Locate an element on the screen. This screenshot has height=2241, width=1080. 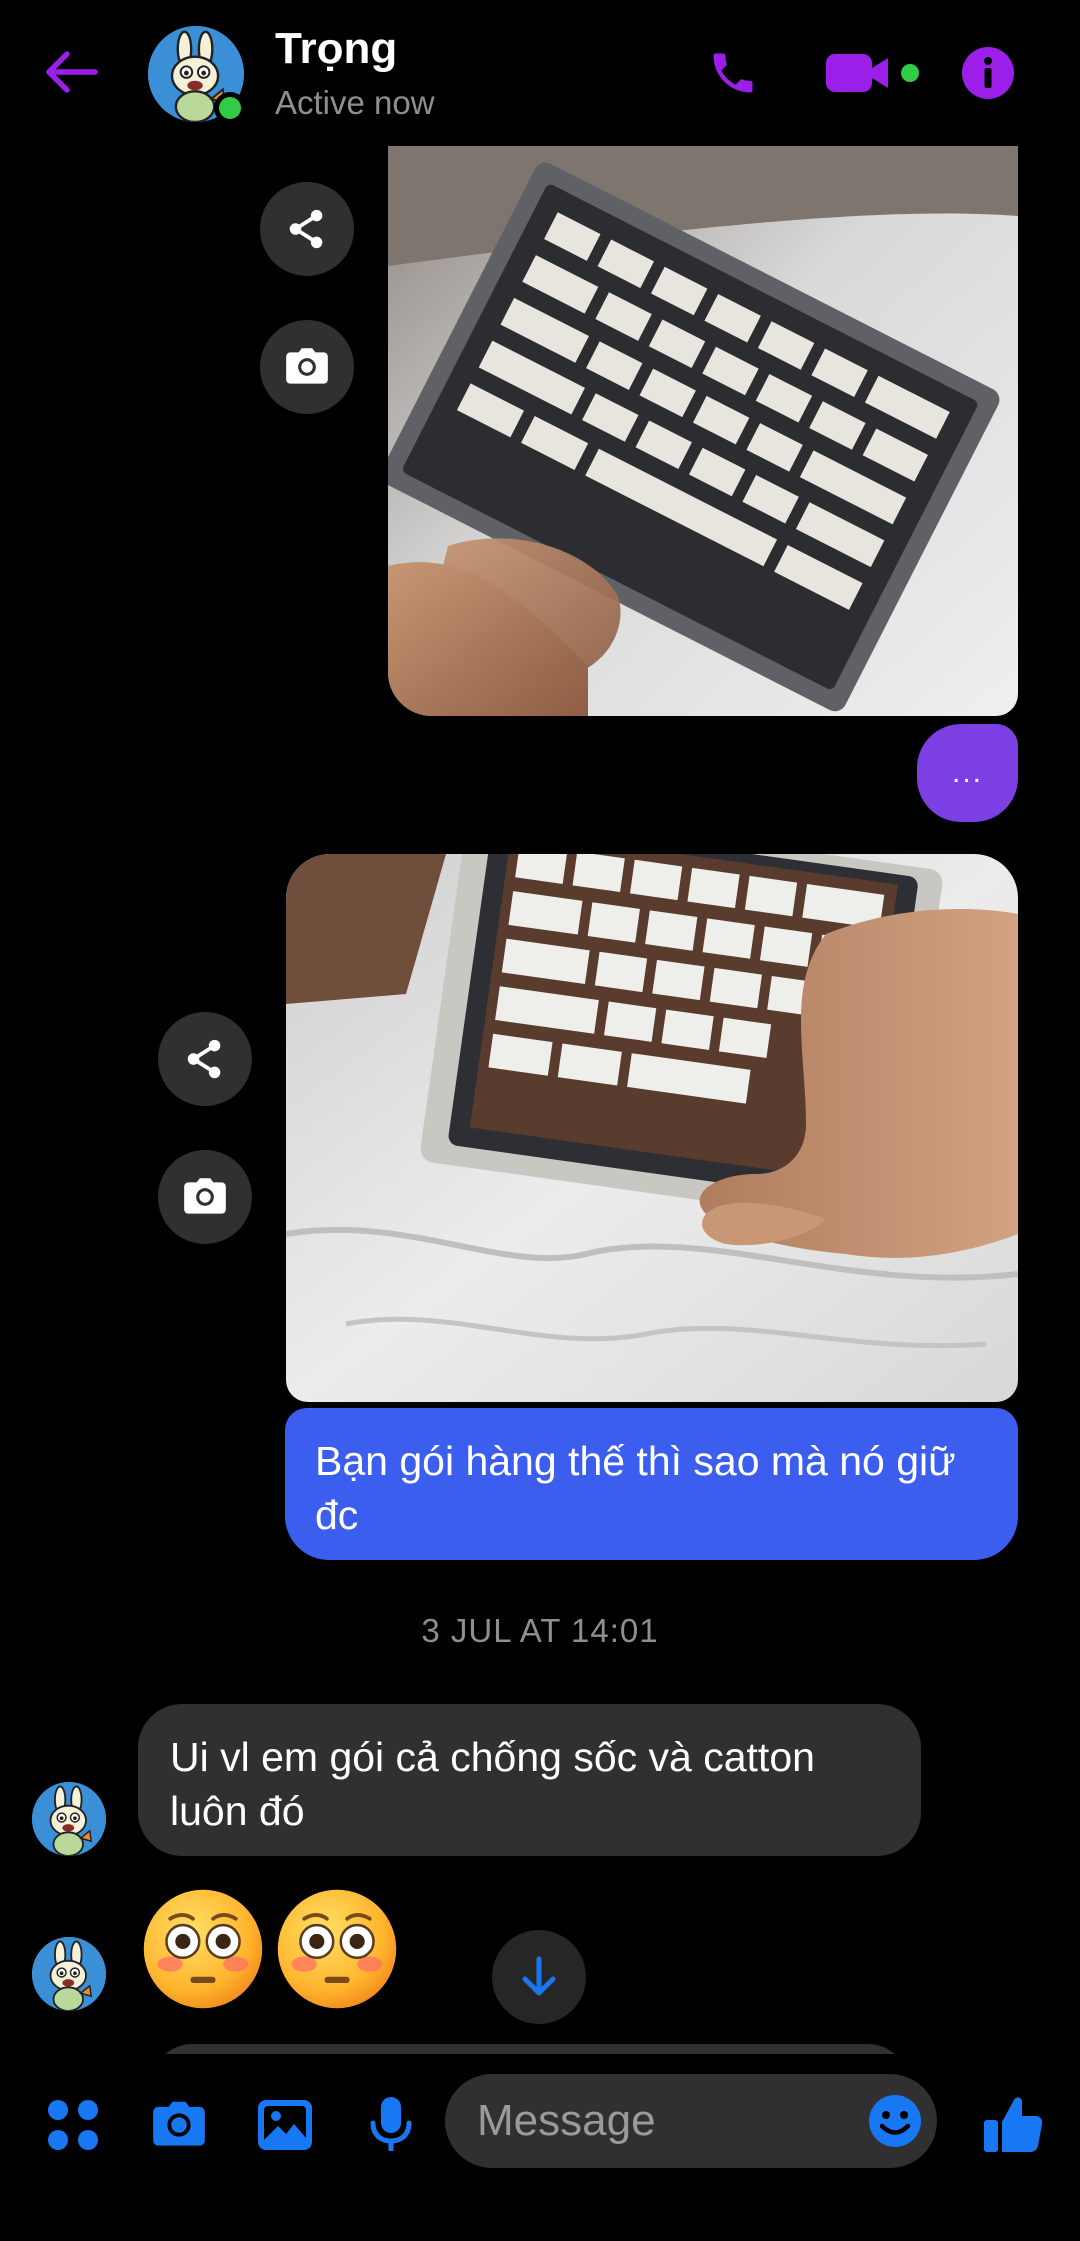
contact-status: Active now is located at coordinates (355, 102).